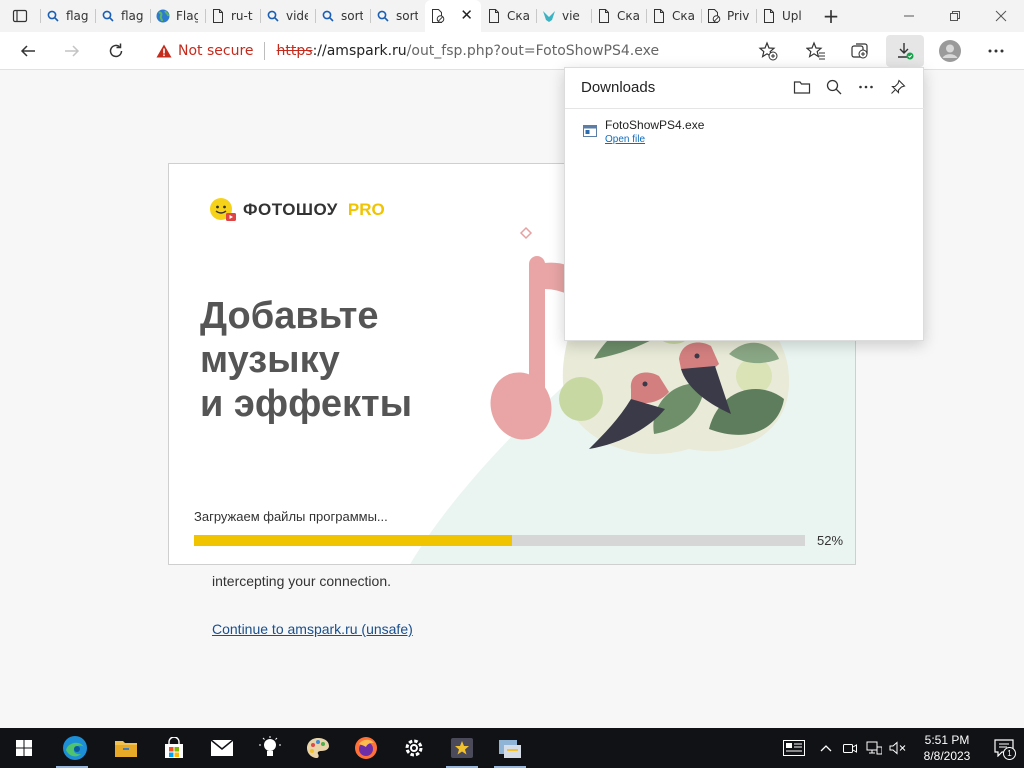 The width and height of the screenshot is (1024, 768). What do you see at coordinates (947, 748) in the screenshot?
I see `clock: 5:51 PM 8/8/2023` at bounding box center [947, 748].